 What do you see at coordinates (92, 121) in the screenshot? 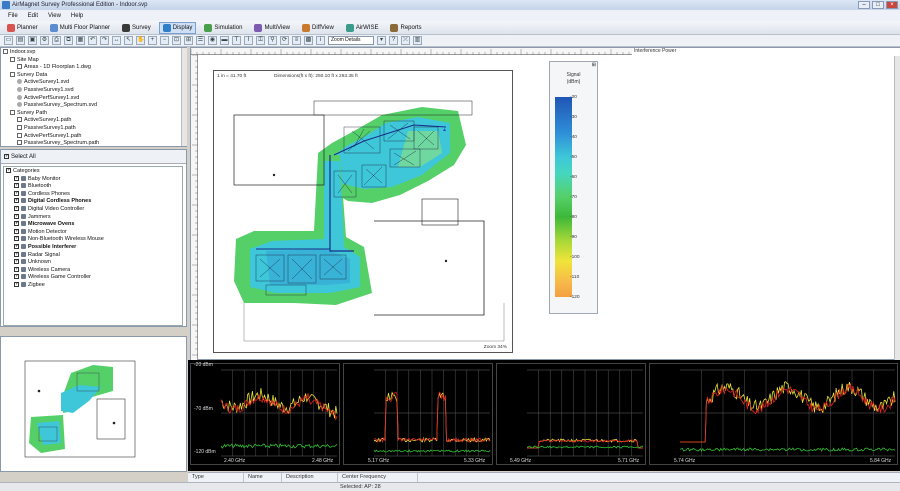
I see `tree-item: ActiveSurvey1.path` at bounding box center [92, 121].